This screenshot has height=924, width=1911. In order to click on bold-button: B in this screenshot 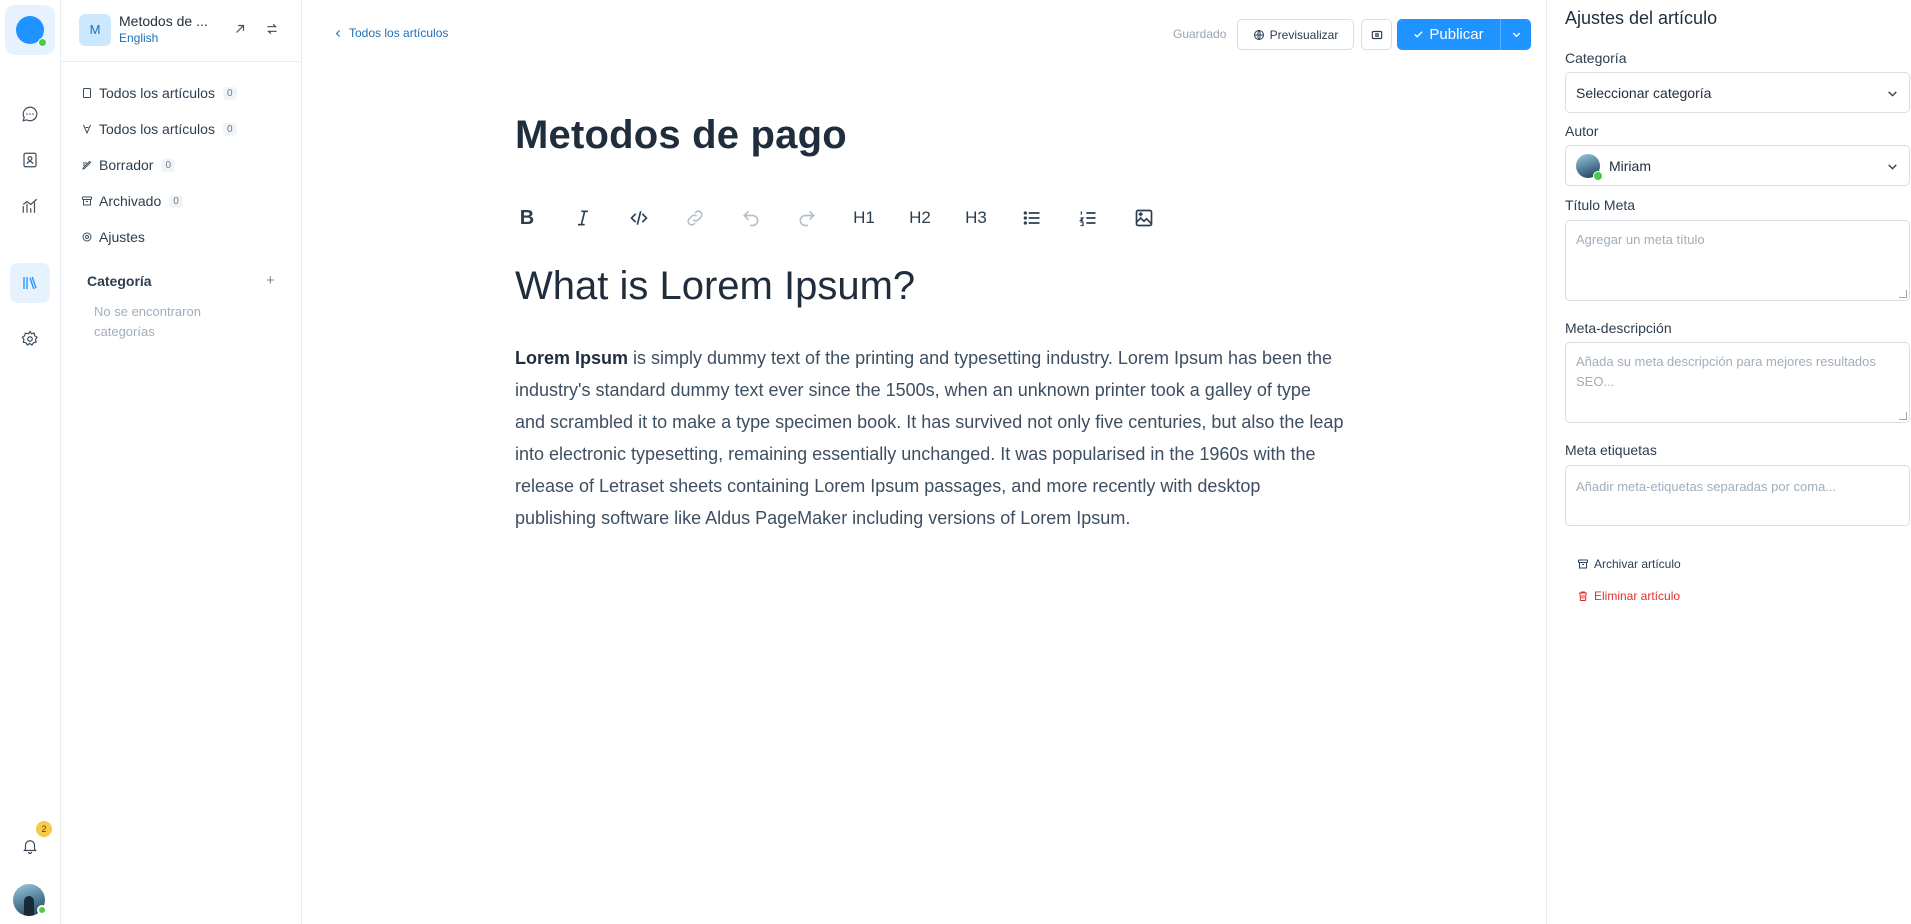, I will do `click(527, 218)`.